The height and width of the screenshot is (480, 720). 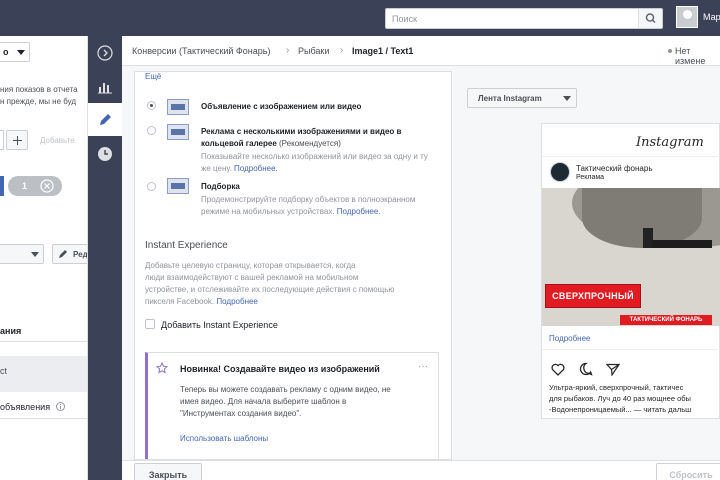 I want to click on checkbox-label: Добавить Instant Experience, so click(x=219, y=325).